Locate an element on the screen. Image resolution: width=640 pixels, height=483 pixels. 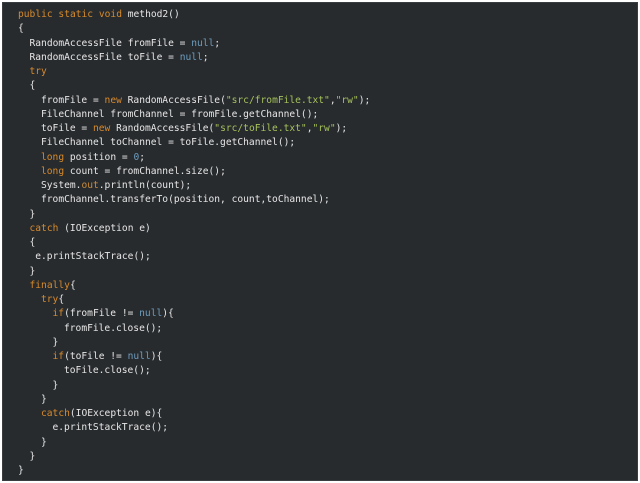
code-token: "src/fromFile.txt" is located at coordinates (277, 100).